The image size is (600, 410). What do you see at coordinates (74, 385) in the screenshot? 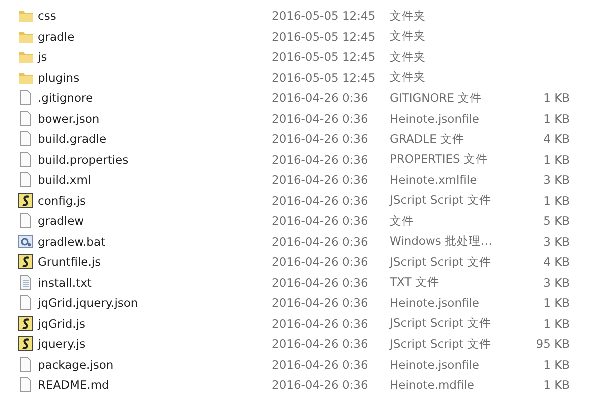
I see `file-name: README.md` at bounding box center [74, 385].